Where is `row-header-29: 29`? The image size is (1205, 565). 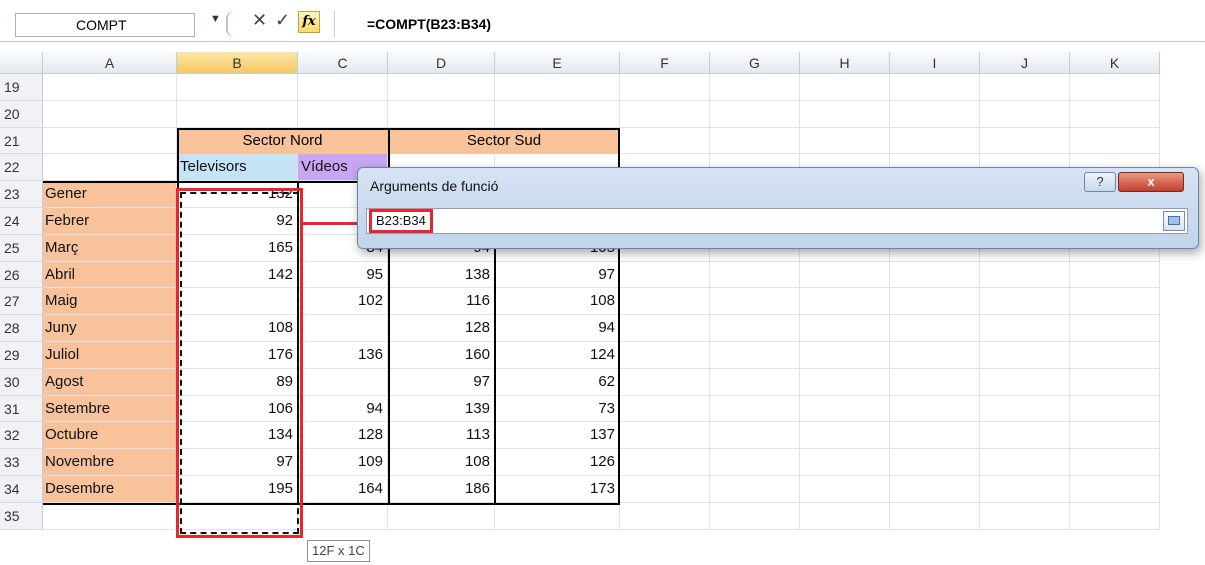
row-header-29: 29 is located at coordinates (21, 355).